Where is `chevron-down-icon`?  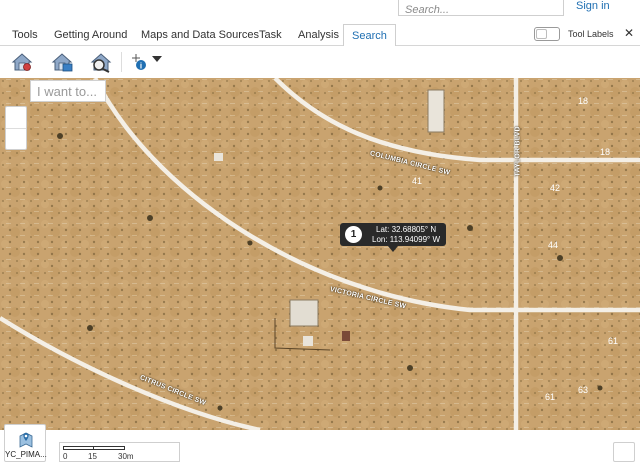
chevron-down-icon is located at coordinates (157, 59).